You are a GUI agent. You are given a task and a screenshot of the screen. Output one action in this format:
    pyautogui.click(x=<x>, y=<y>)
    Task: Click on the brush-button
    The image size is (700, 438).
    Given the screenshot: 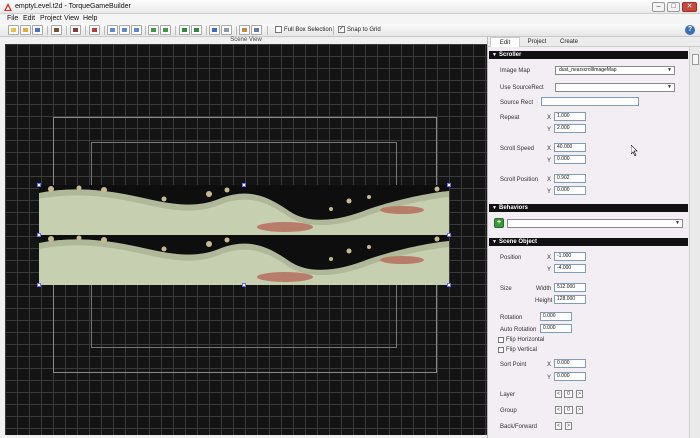 What is the action you would take?
    pyautogui.click(x=244, y=30)
    